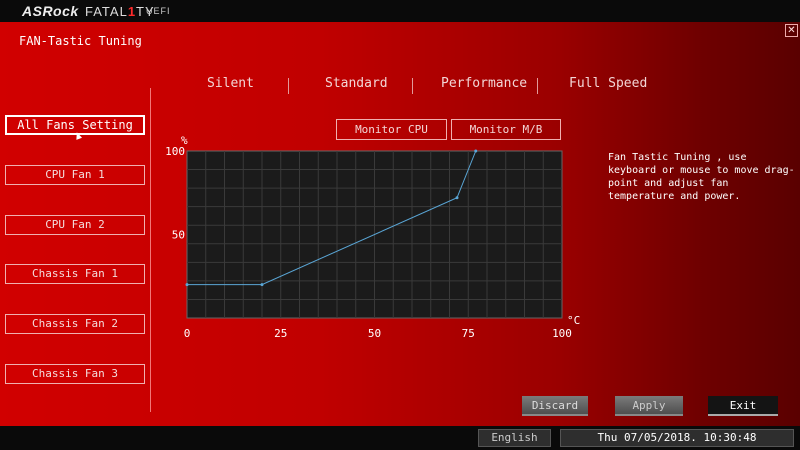  What do you see at coordinates (468, 333) in the screenshot?
I see `x-tick-label: 75` at bounding box center [468, 333].